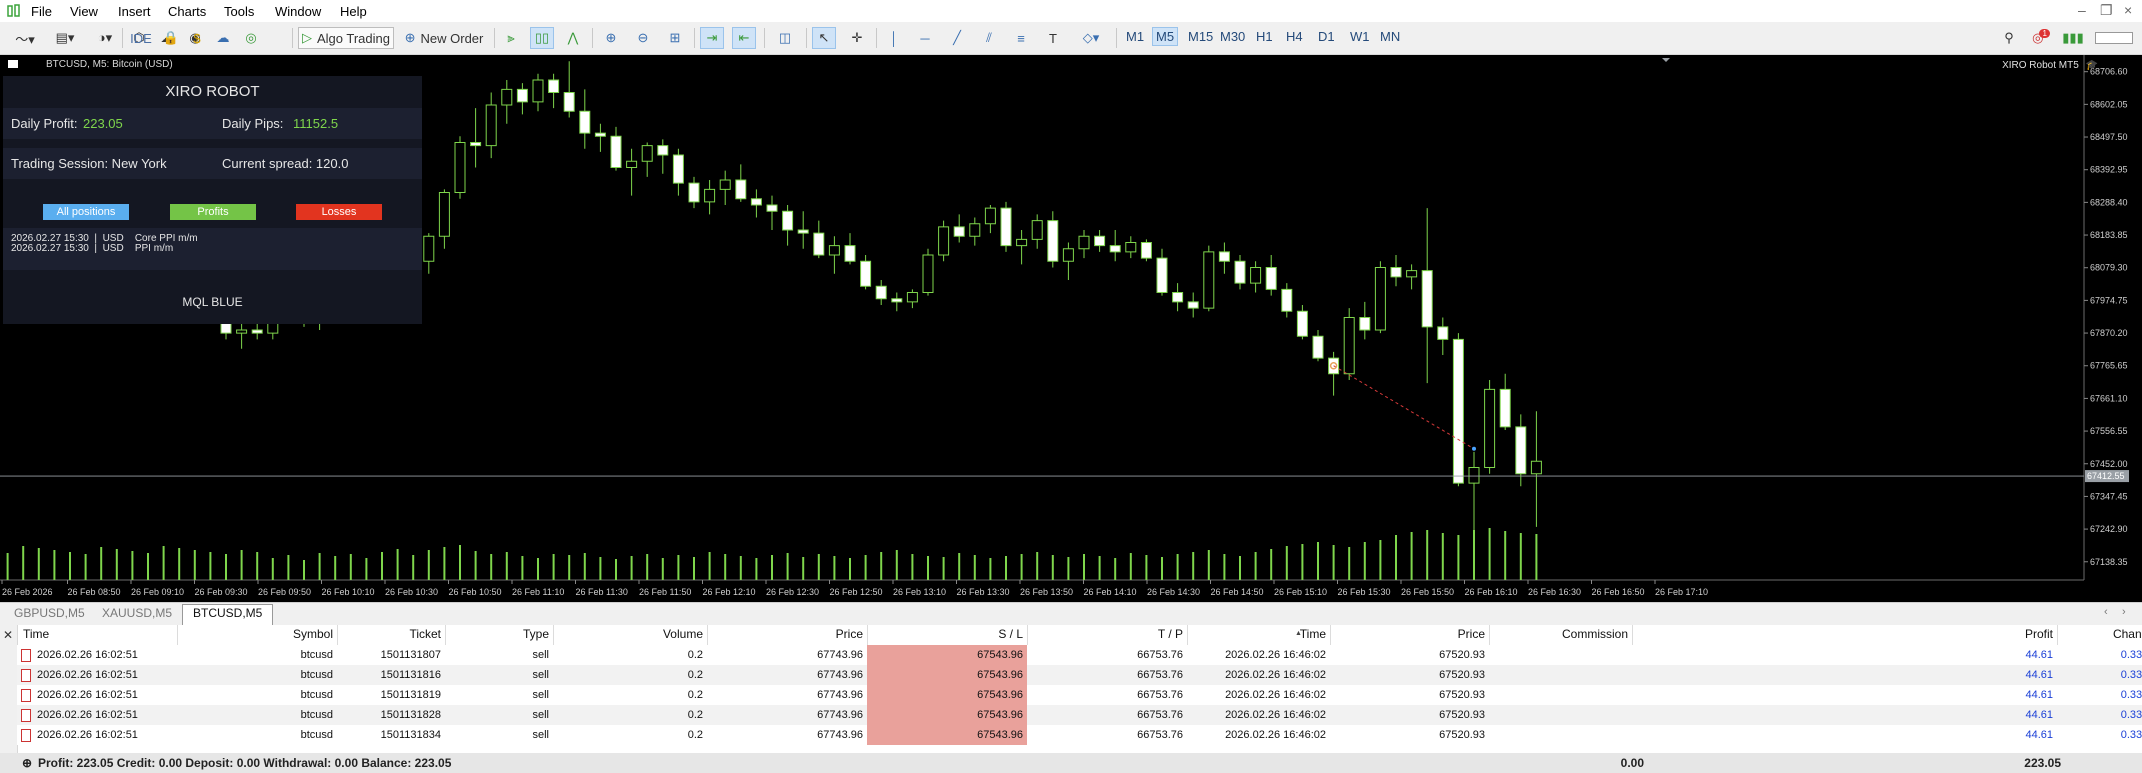  What do you see at coordinates (353, 11) in the screenshot?
I see `menu-help: Help` at bounding box center [353, 11].